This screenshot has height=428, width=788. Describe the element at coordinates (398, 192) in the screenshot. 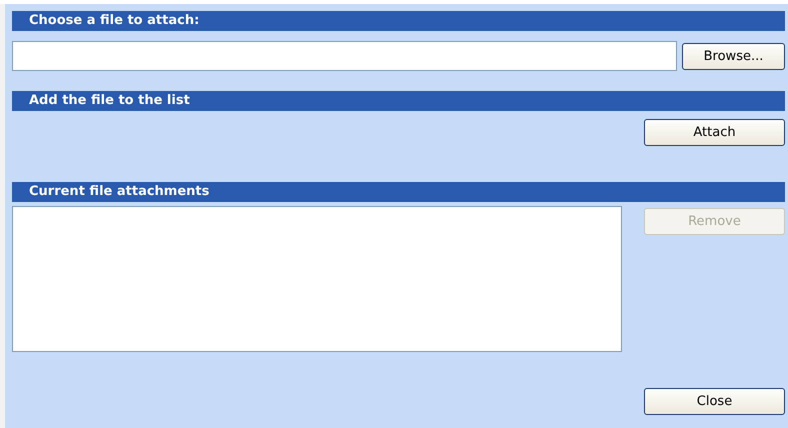

I see `section-header: Current file attachments` at that location.